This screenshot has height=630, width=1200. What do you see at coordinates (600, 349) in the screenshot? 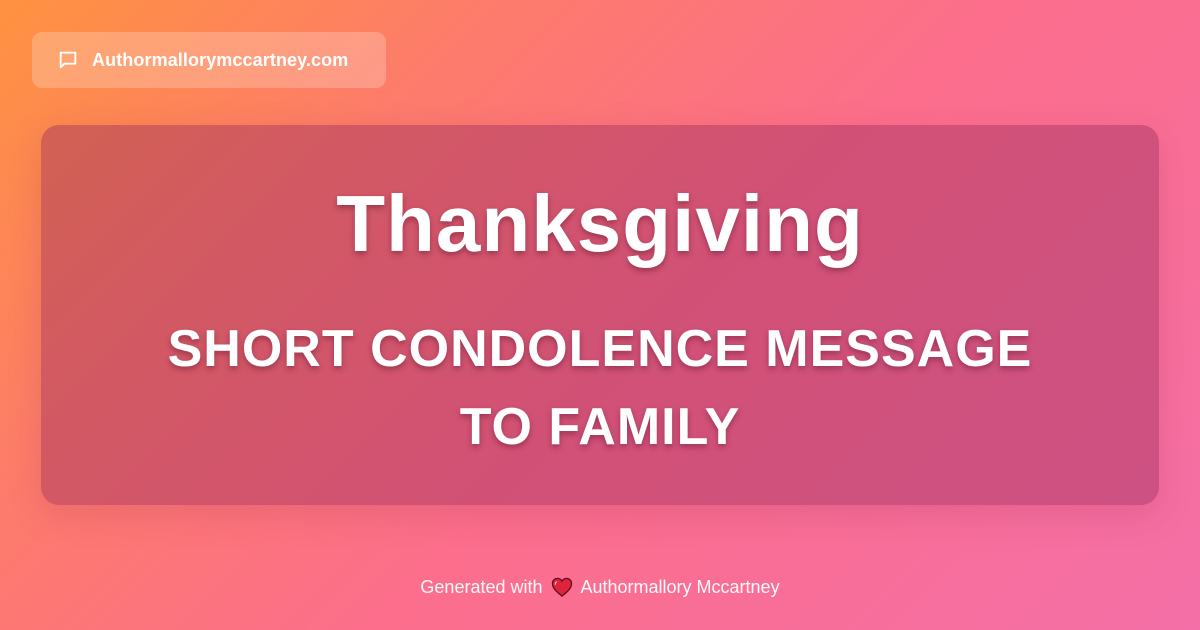
I see `subtitle-line-1: SHORT CONDOLENCE MESSAGE` at bounding box center [600, 349].